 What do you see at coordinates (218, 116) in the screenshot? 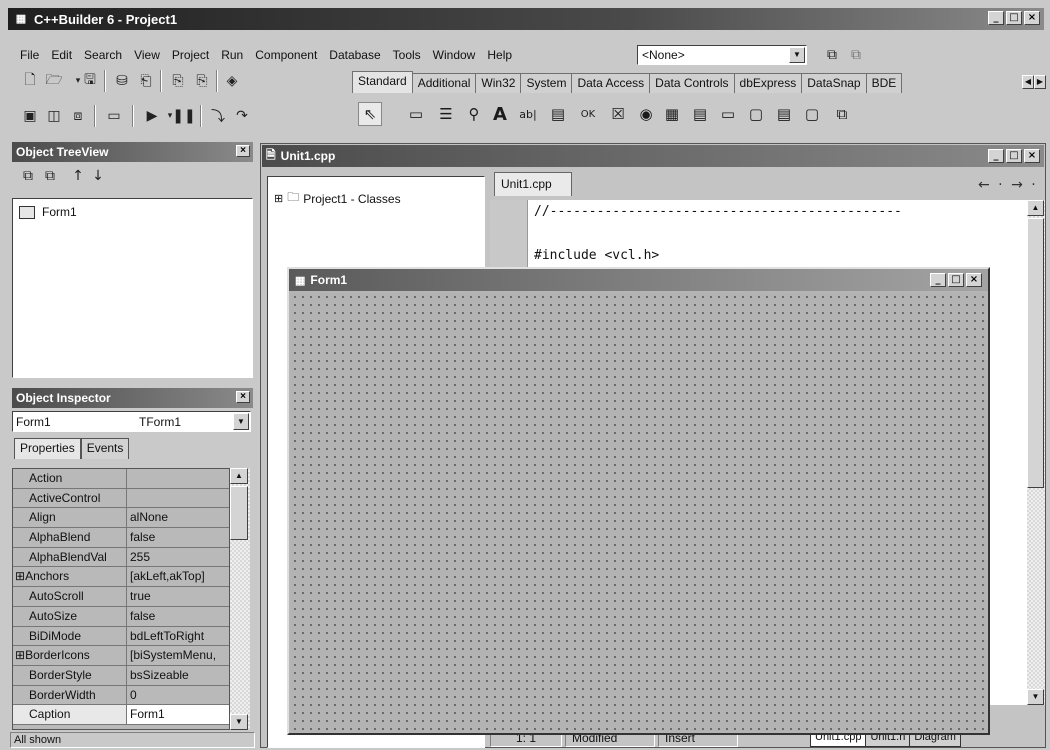
I see `trace-into-icon: ⤵` at bounding box center [218, 116].